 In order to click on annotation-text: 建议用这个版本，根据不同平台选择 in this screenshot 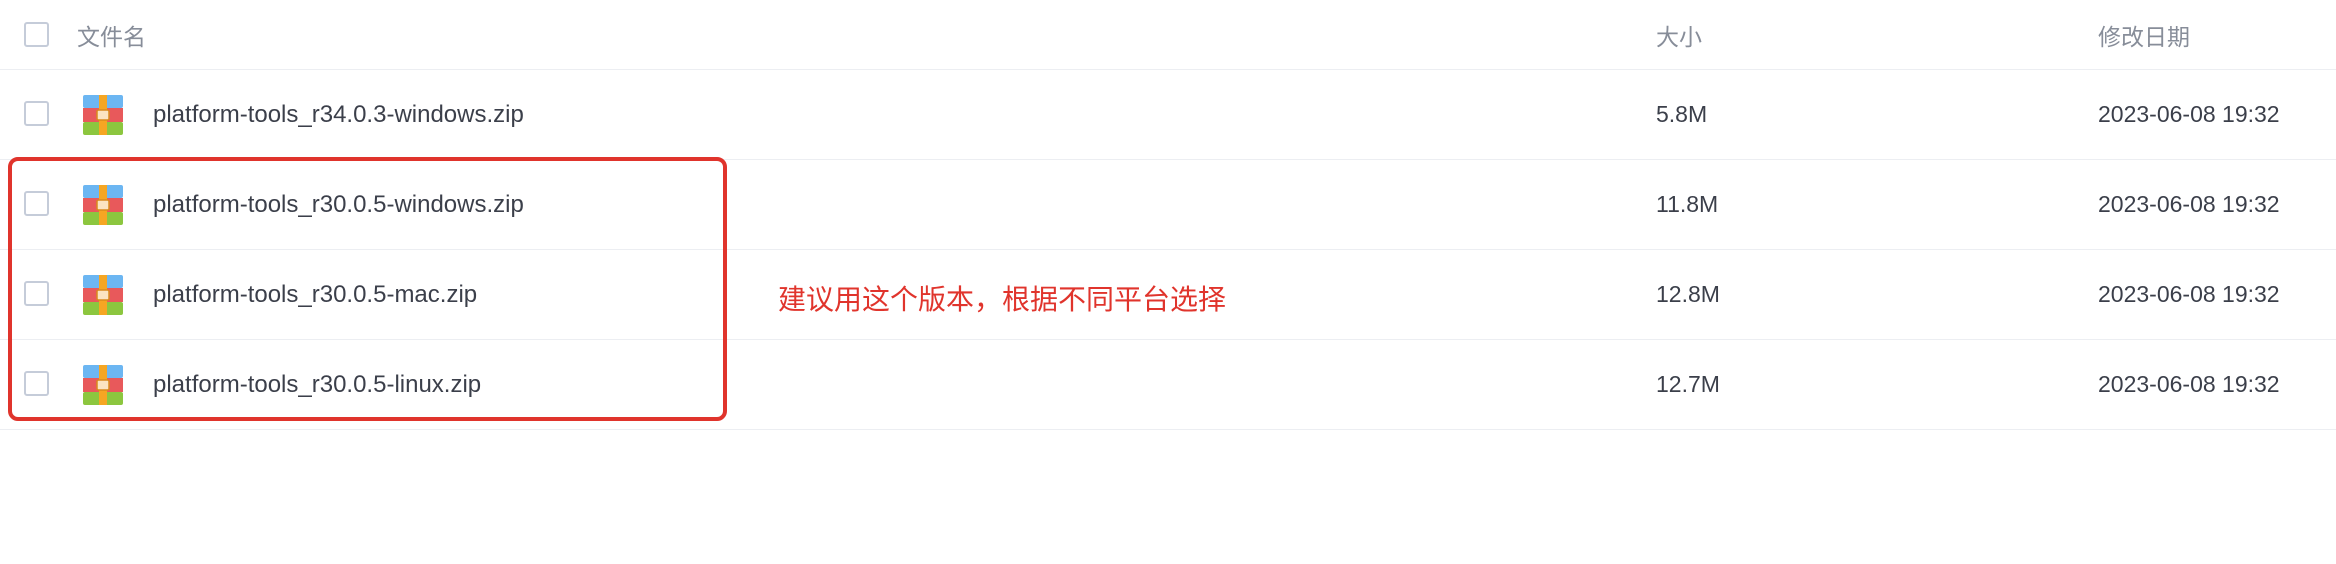, I will do `click(1002, 299)`.